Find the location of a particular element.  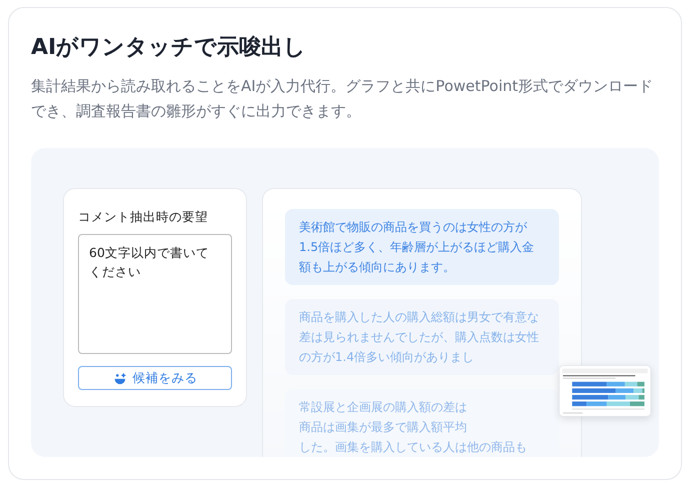

comment-line: 商品は画集が最多で購入額平均 is located at coordinates (383, 427).